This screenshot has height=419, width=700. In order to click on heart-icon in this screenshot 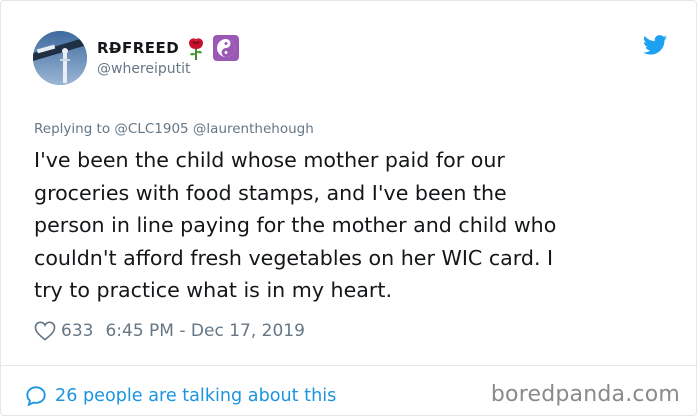, I will do `click(45, 331)`.